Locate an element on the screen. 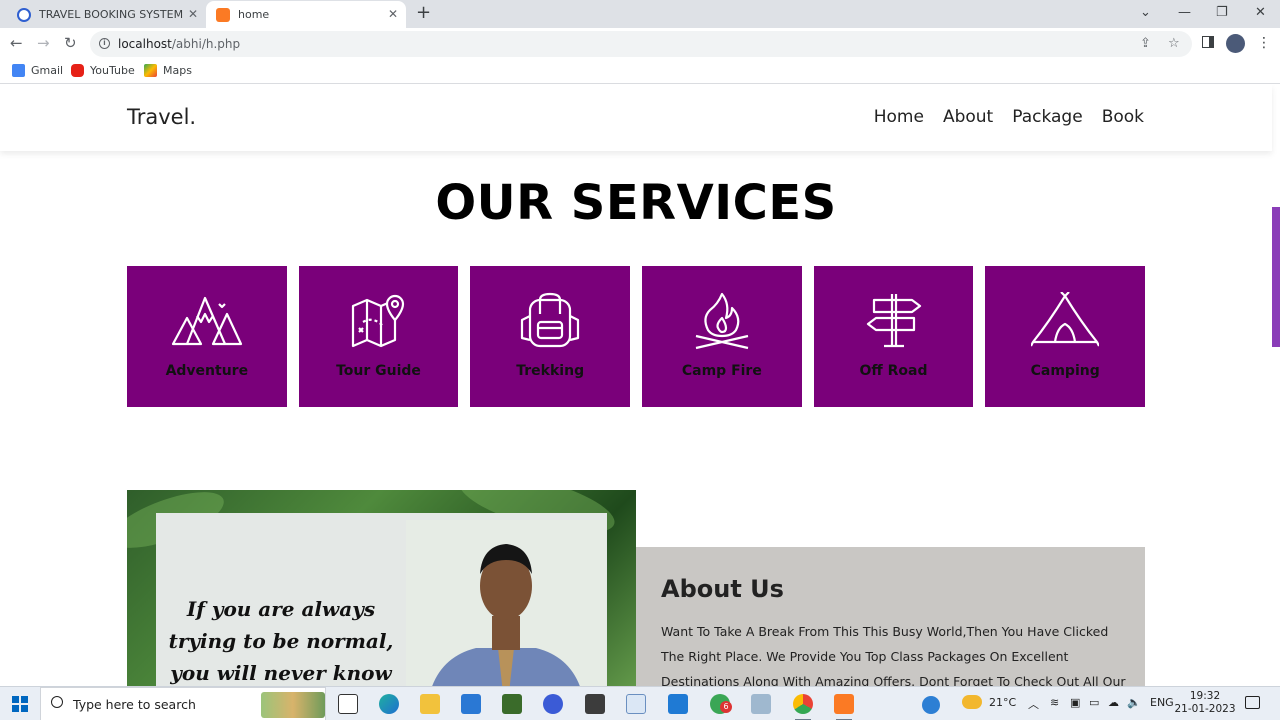 The height and width of the screenshot is (720, 1280). notification-center-icon is located at coordinates (1252, 702).